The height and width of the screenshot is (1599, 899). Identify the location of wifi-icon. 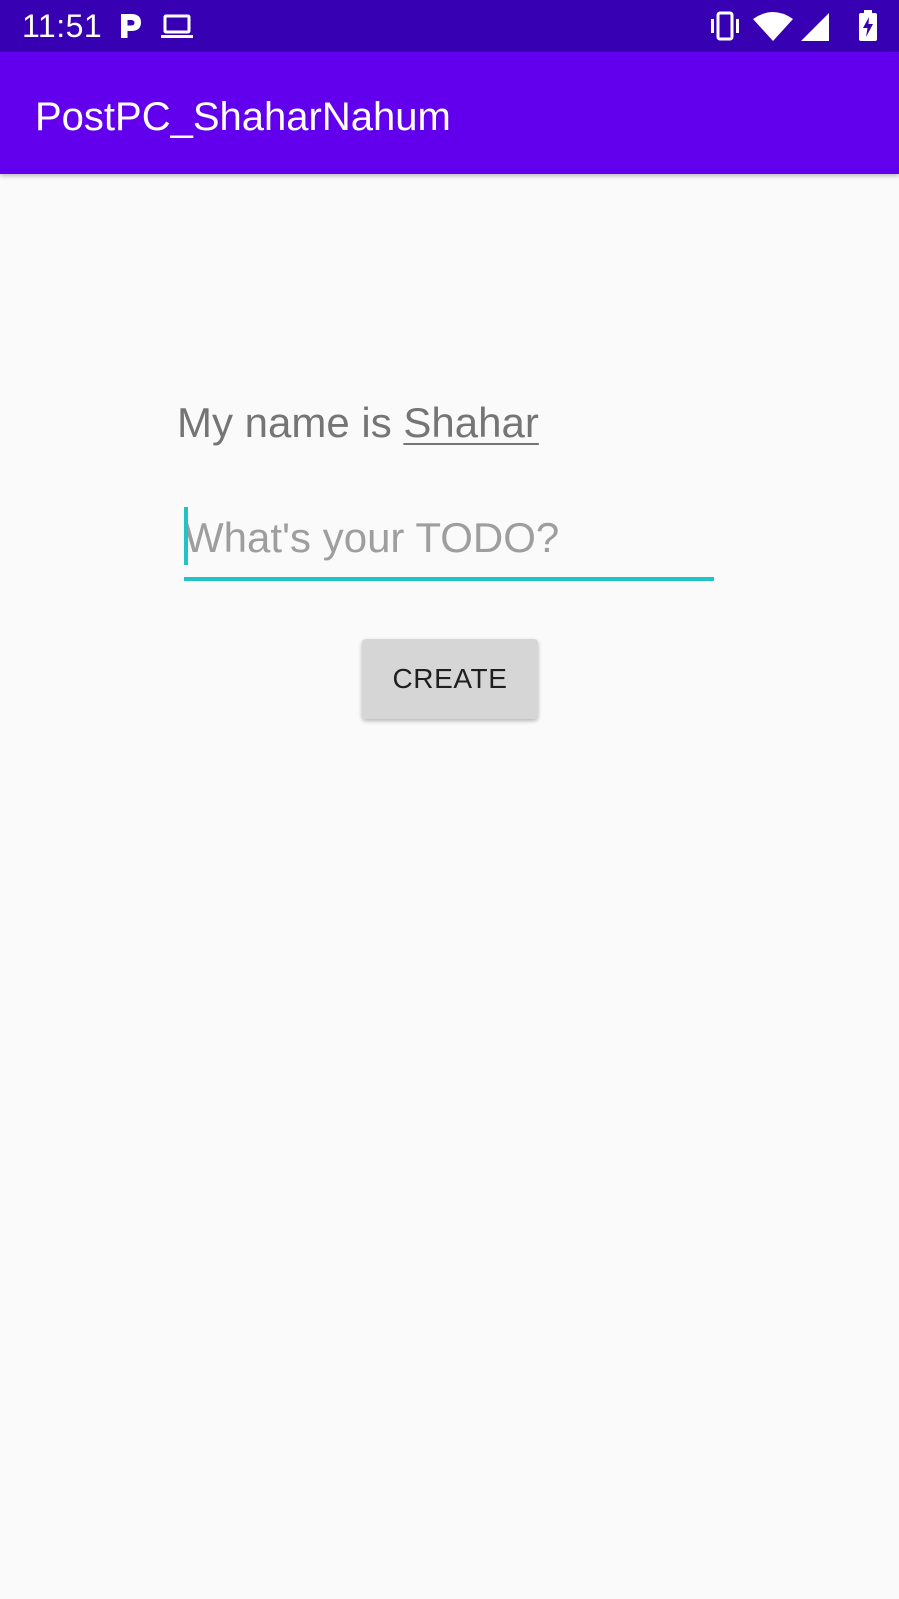
(773, 26).